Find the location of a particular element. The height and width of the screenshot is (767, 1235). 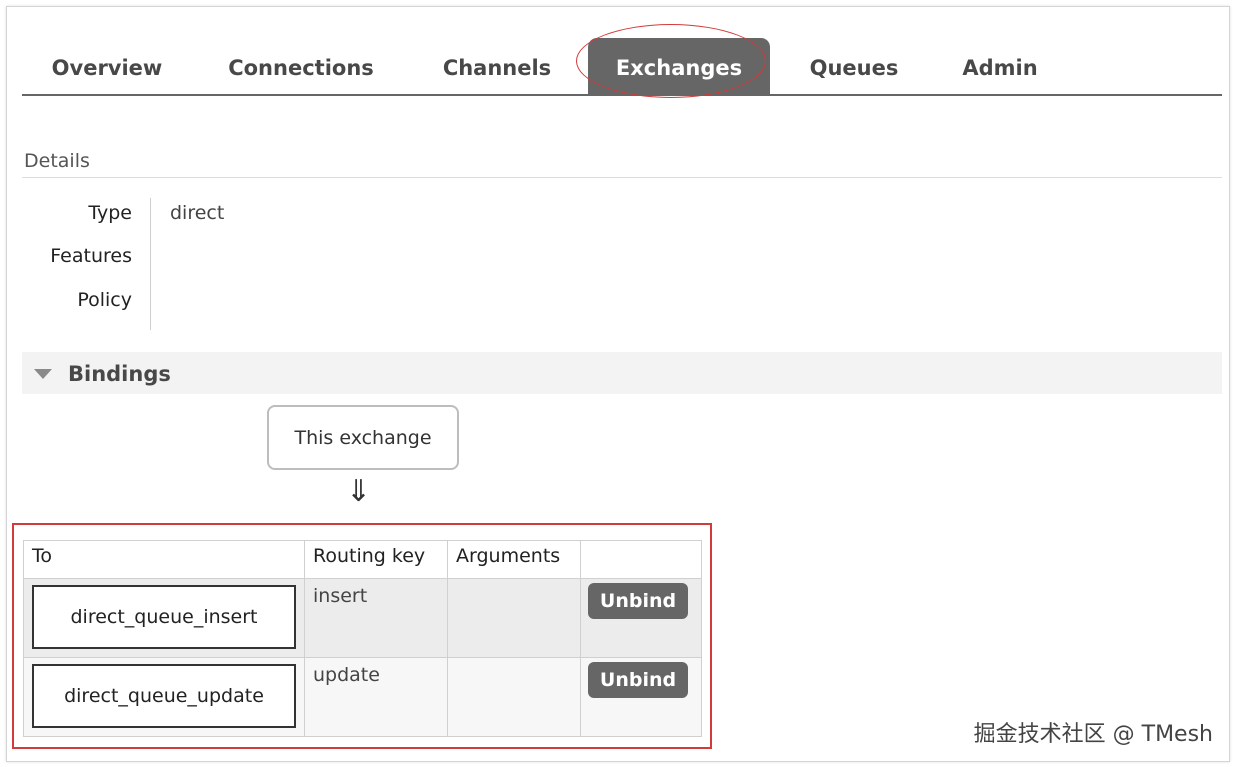

table-row: direct_queue_insert insert Unbind is located at coordinates (362, 618).